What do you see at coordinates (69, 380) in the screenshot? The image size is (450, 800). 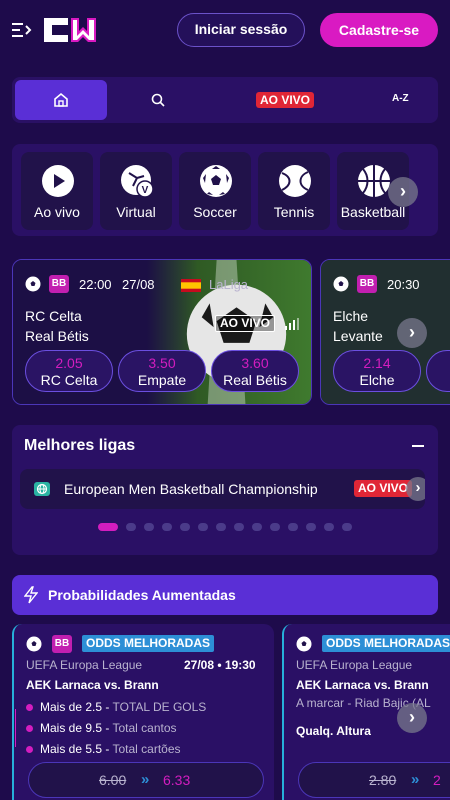 I see `odd-name: RC Celta` at bounding box center [69, 380].